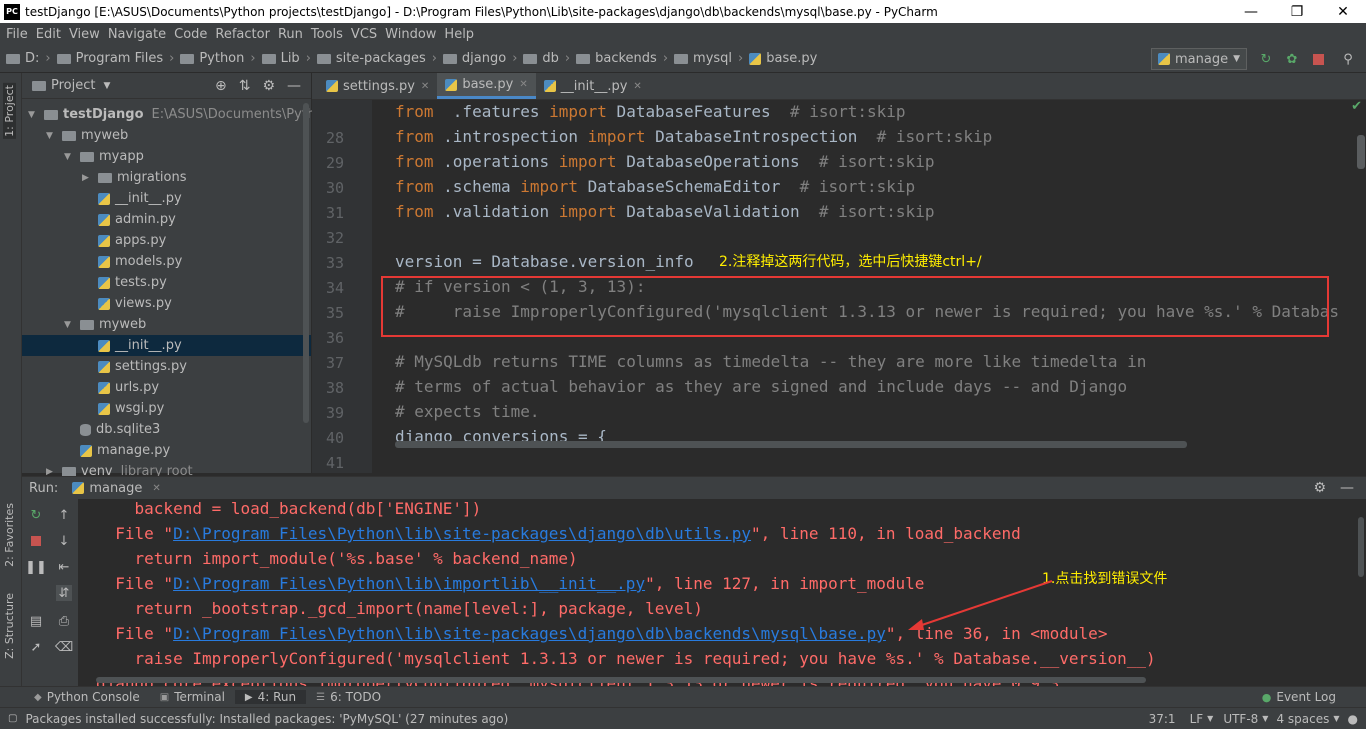  Describe the element at coordinates (1251, 12) in the screenshot. I see `minimize-button: —` at that location.